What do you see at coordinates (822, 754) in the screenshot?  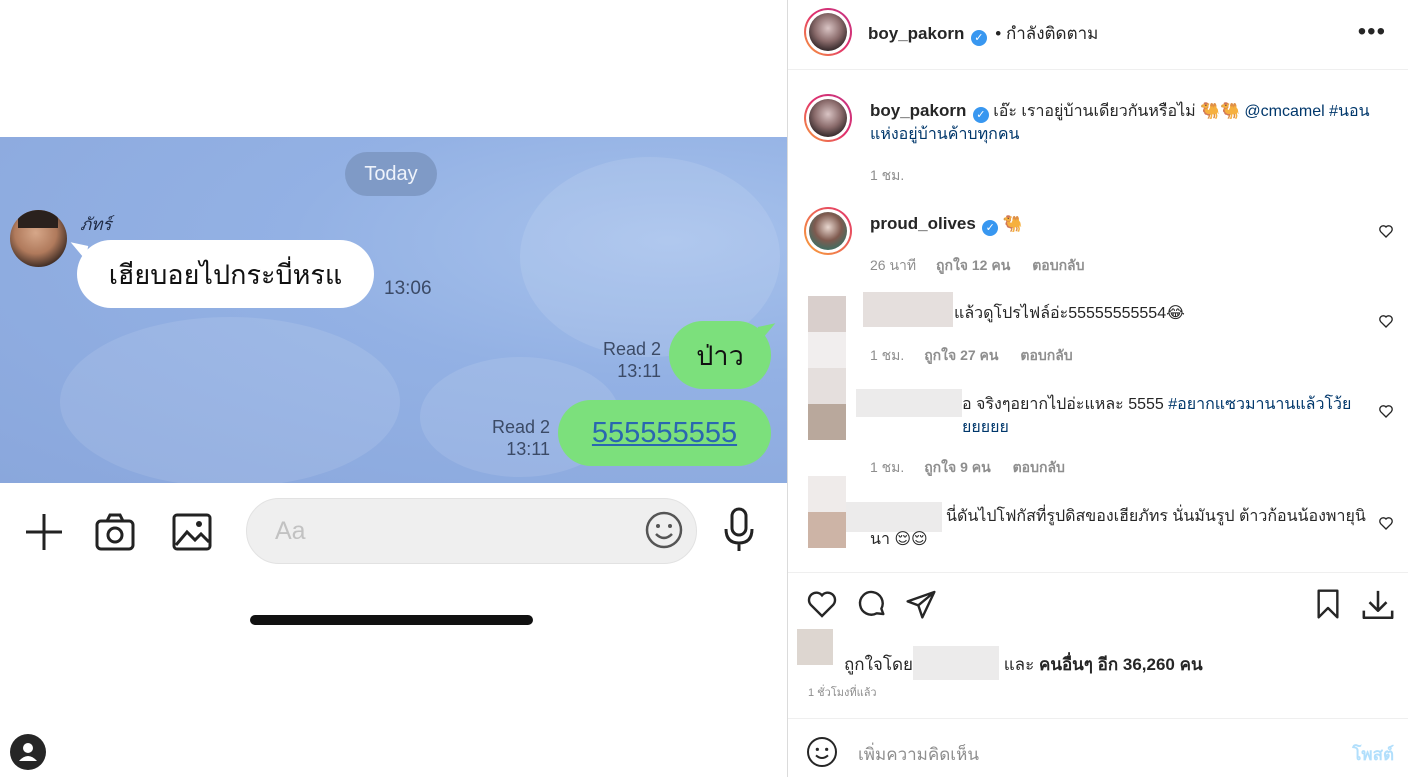 I see `emoji-picker-icon` at bounding box center [822, 754].